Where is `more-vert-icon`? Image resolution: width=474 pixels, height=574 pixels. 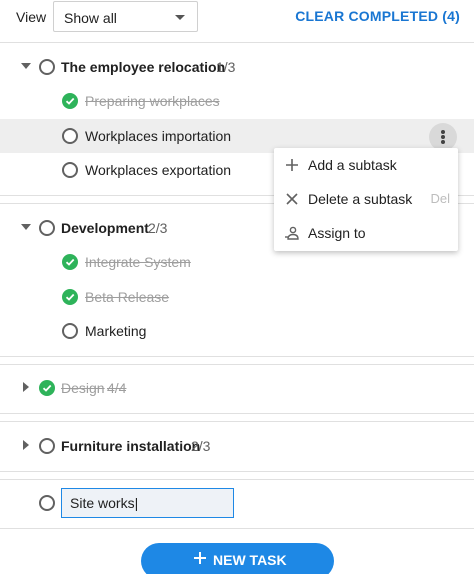
more-vert-icon is located at coordinates (443, 137).